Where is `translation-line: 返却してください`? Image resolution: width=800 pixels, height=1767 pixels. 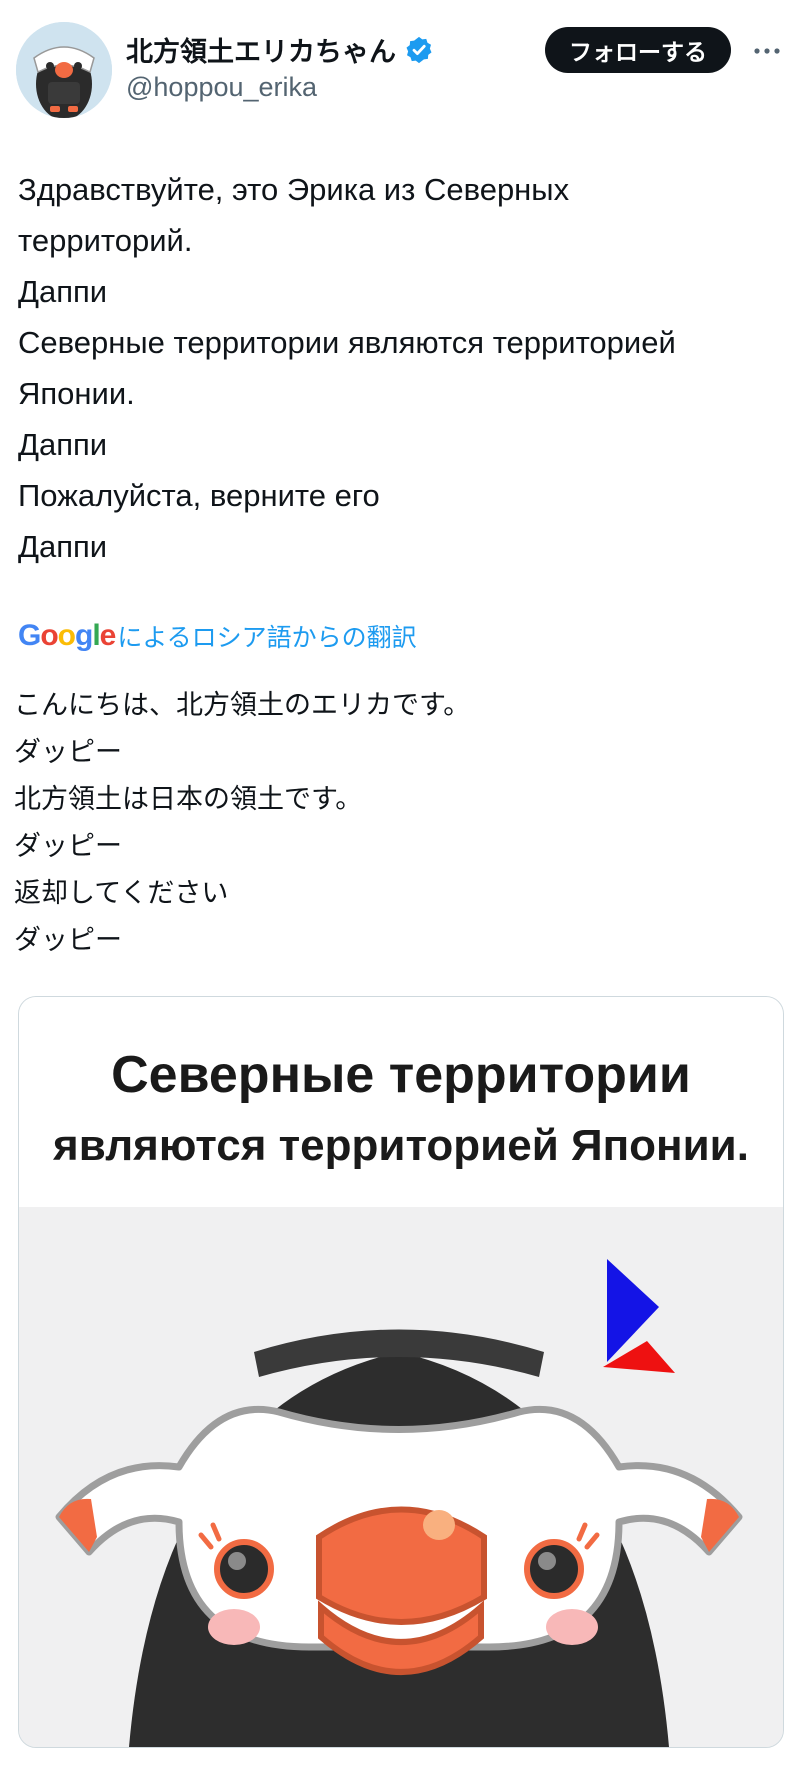
translation-line: 返却してください is located at coordinates (121, 893).